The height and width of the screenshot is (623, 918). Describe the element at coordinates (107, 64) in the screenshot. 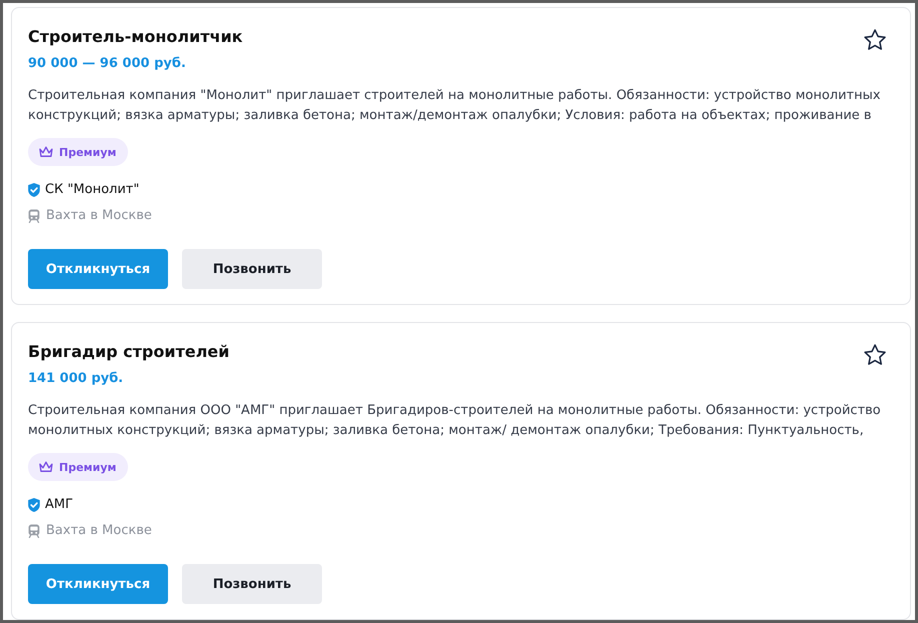

I see `salary-text: 90 000 — 96 000 руб.` at that location.